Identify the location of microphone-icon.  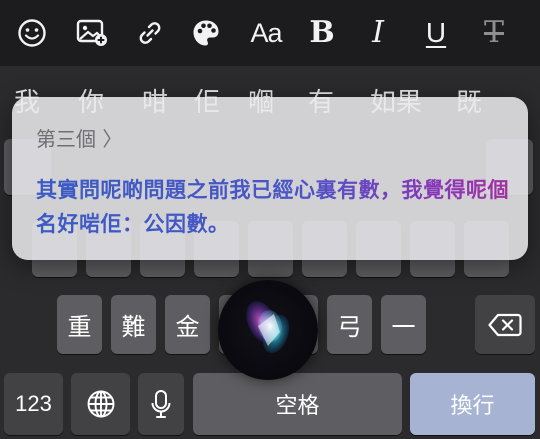
(161, 404).